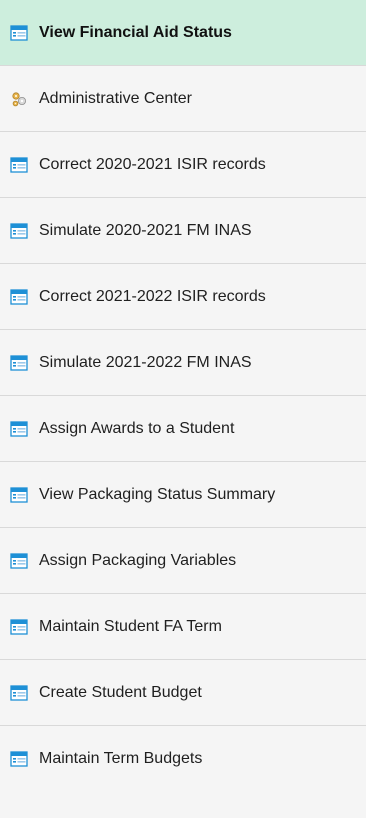  Describe the element at coordinates (137, 428) in the screenshot. I see `nav-item-label: Assign Awards to a Student` at that location.